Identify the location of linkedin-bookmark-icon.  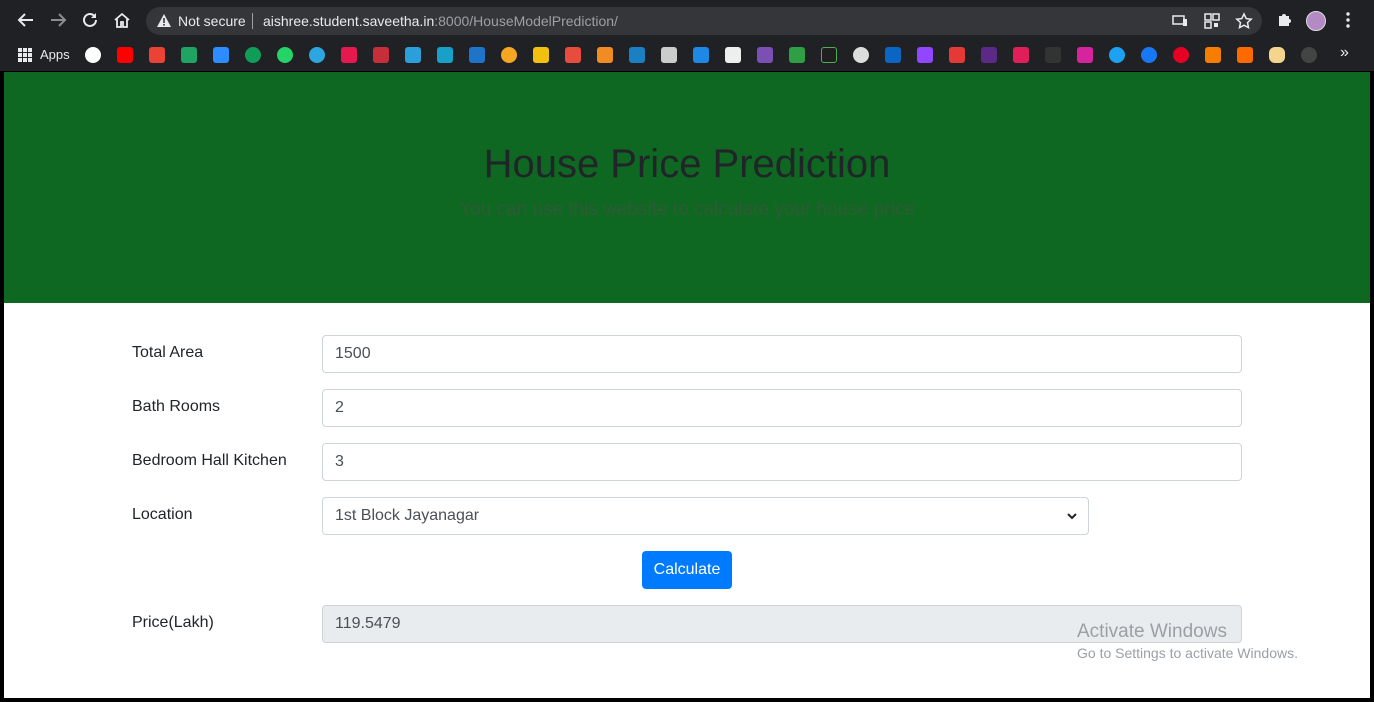
(893, 55).